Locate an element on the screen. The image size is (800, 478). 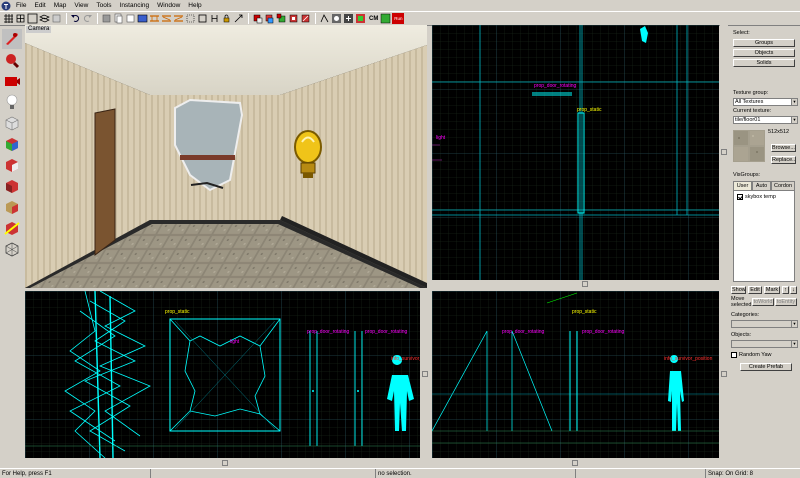
move-down-button: ↓ is located at coordinates (793, 290).